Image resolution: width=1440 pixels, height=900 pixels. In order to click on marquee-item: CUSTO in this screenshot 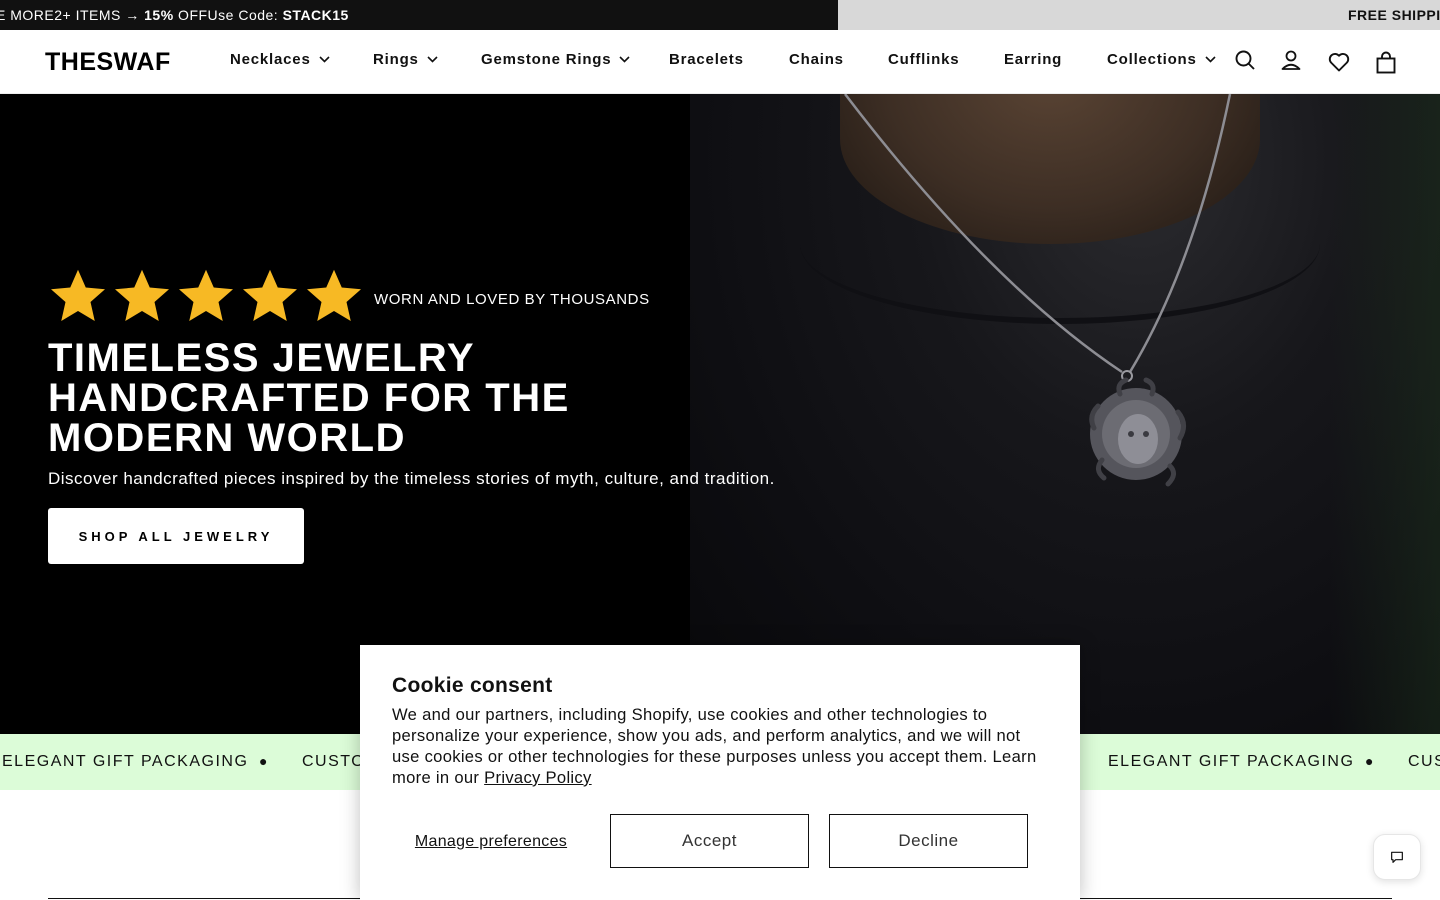, I will do `click(334, 761)`.